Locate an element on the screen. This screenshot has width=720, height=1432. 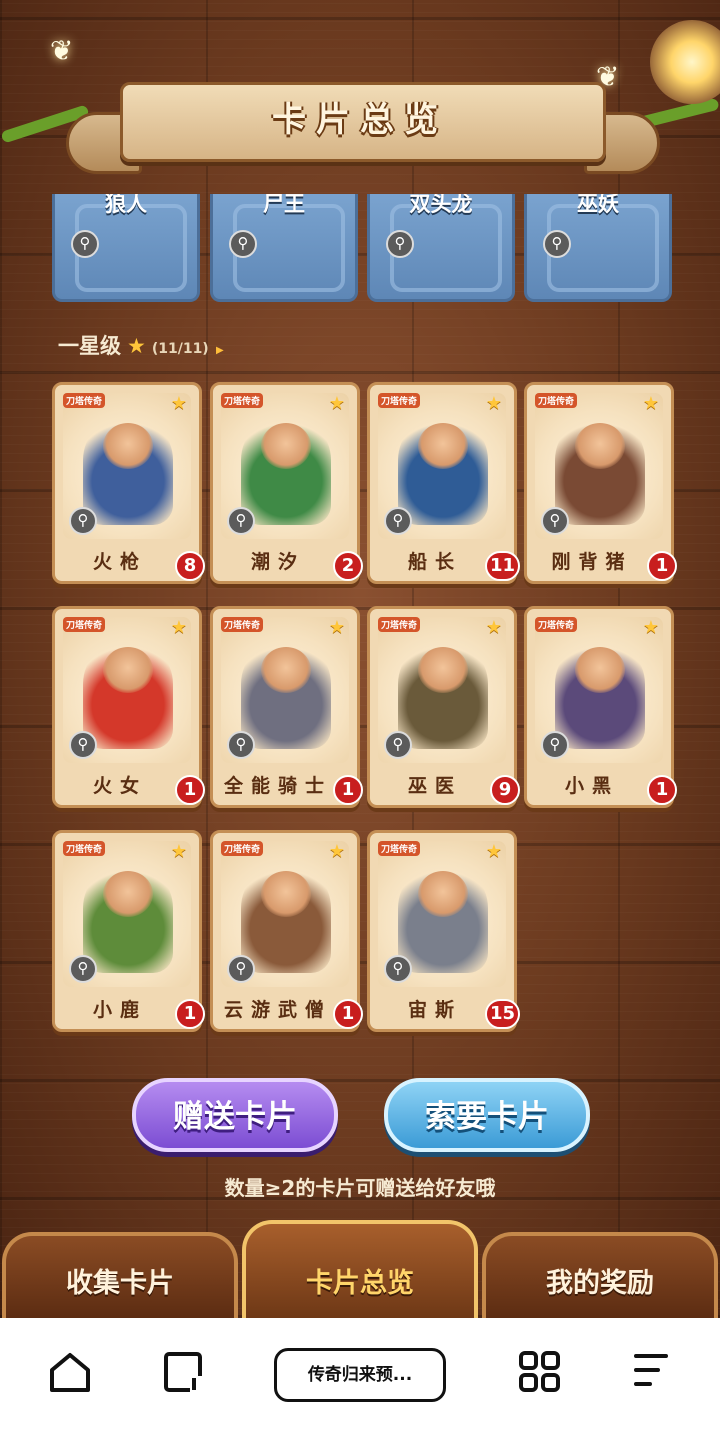
gift-card-button: 赠送卡片 is located at coordinates (235, 1115).